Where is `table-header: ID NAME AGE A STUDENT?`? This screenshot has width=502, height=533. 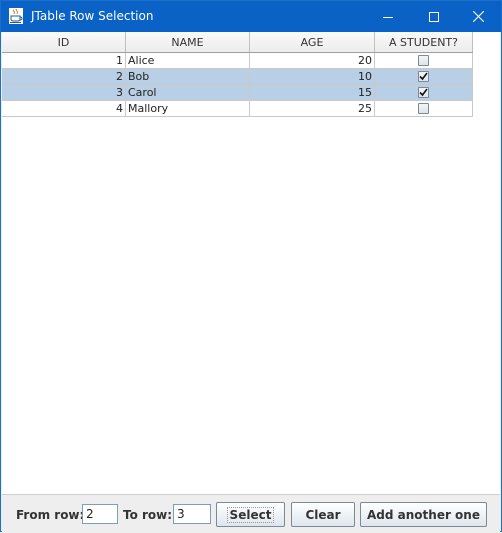
table-header: ID NAME AGE A STUDENT? is located at coordinates (237, 42).